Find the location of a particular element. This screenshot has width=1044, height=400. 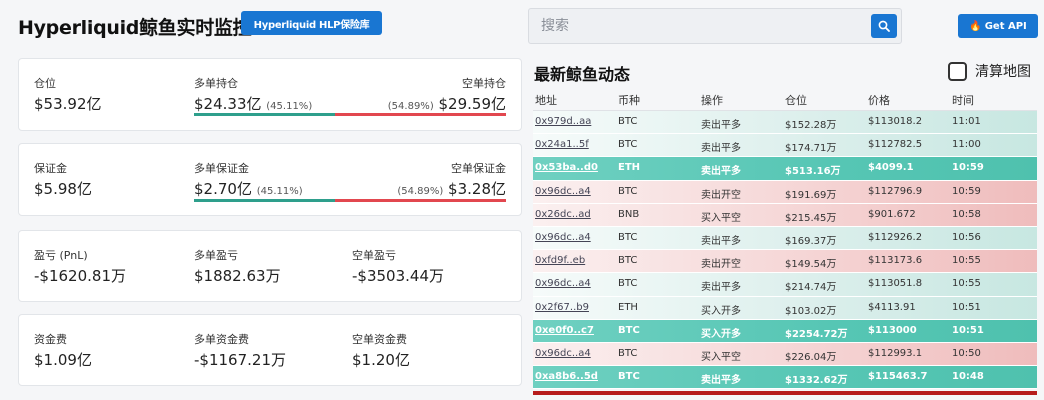

short-margin-pct: (54.89%) is located at coordinates (420, 191).